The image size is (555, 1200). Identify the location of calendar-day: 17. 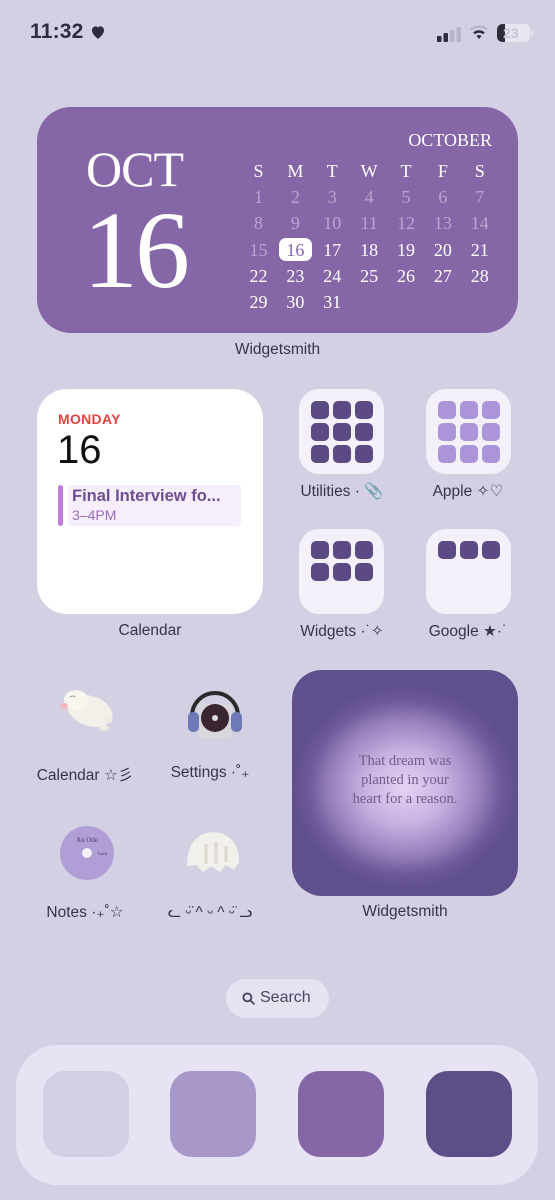
(332, 249).